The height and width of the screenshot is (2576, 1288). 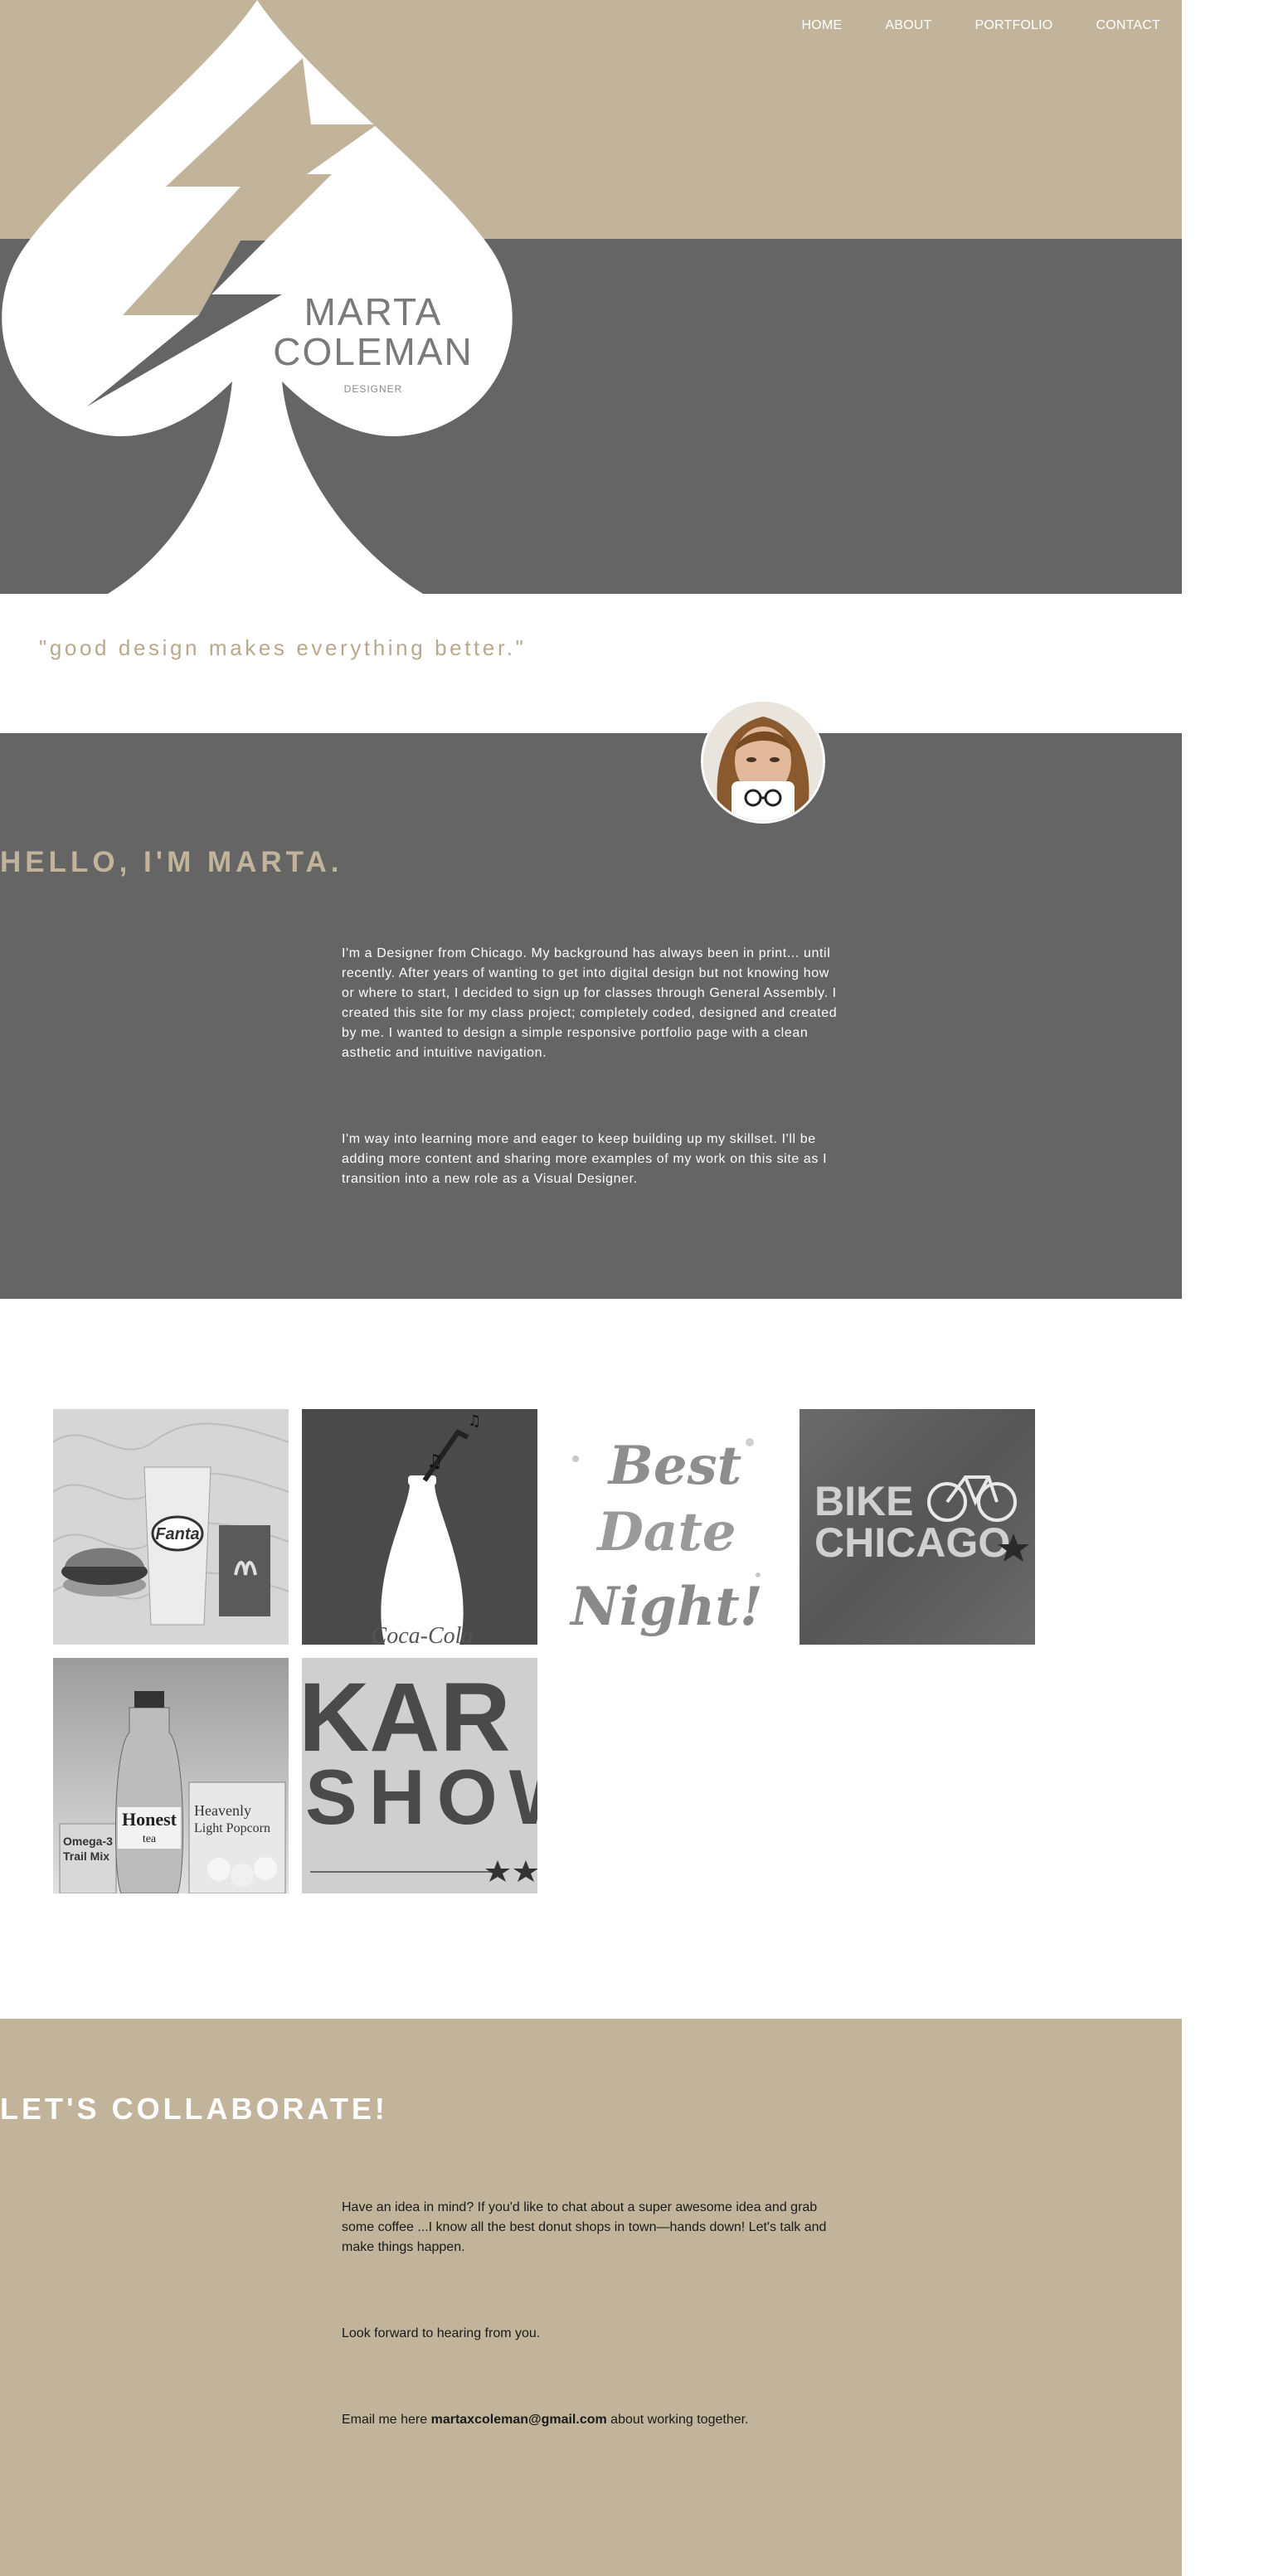 I want to click on karaoke-show-image: KAR SHOW, so click(x=420, y=1775).